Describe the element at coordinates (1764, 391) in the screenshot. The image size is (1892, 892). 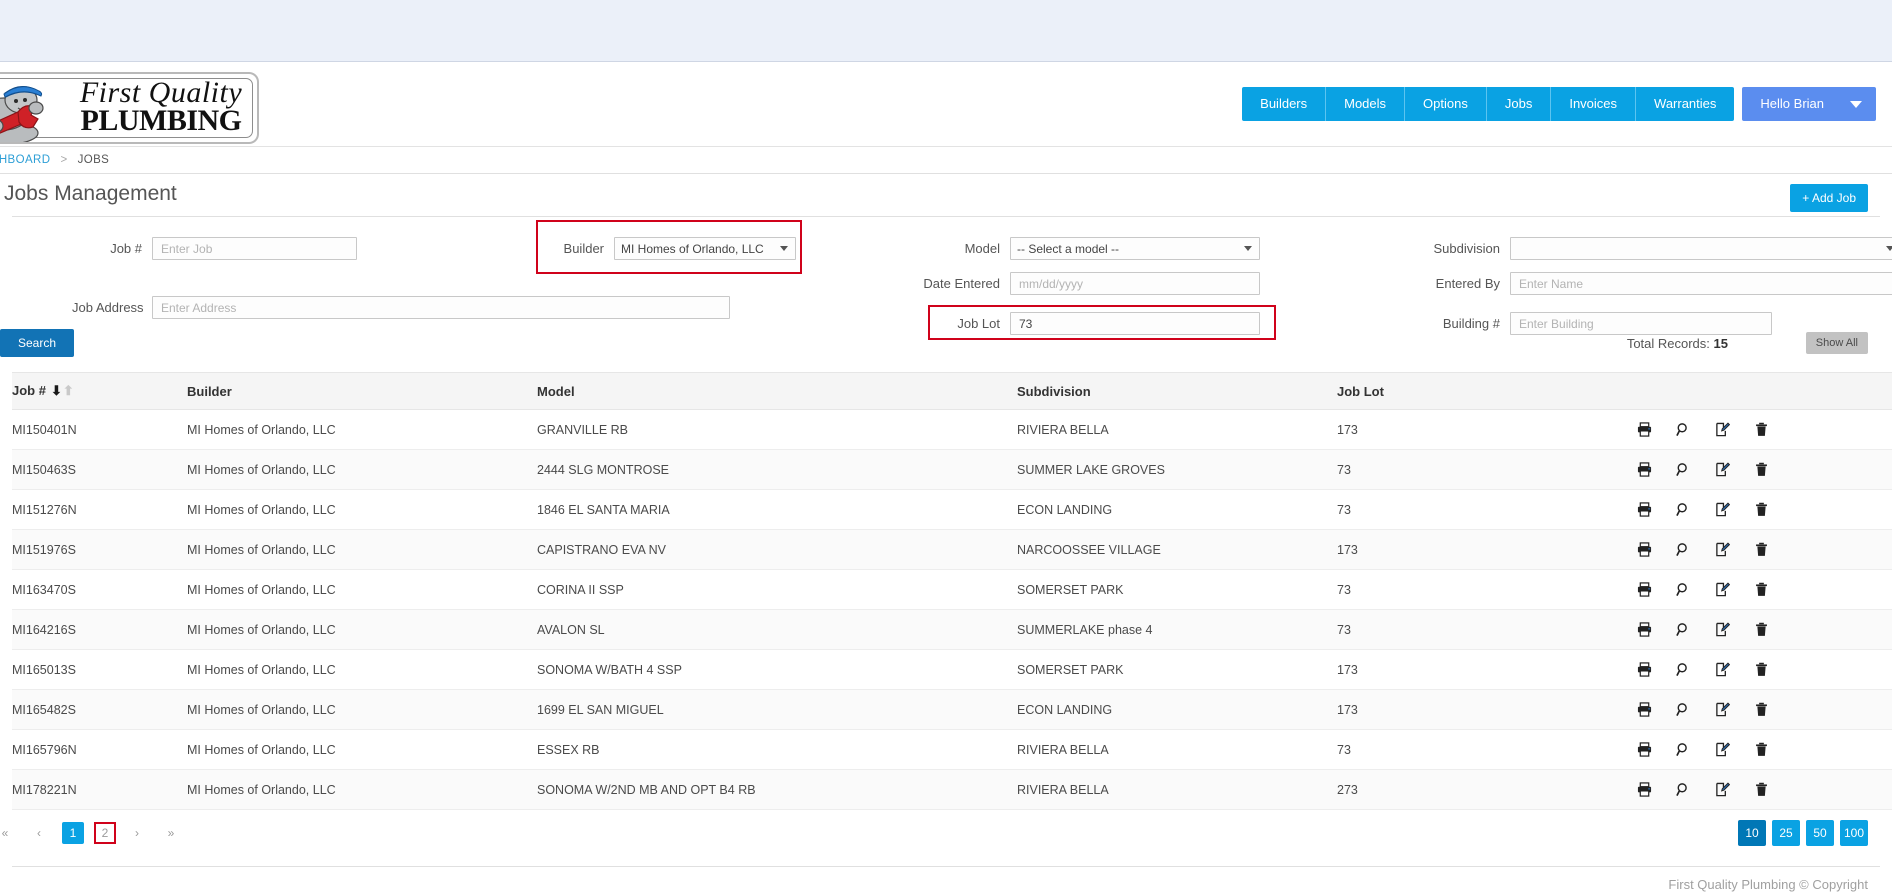
I see `column-header-actions` at that location.